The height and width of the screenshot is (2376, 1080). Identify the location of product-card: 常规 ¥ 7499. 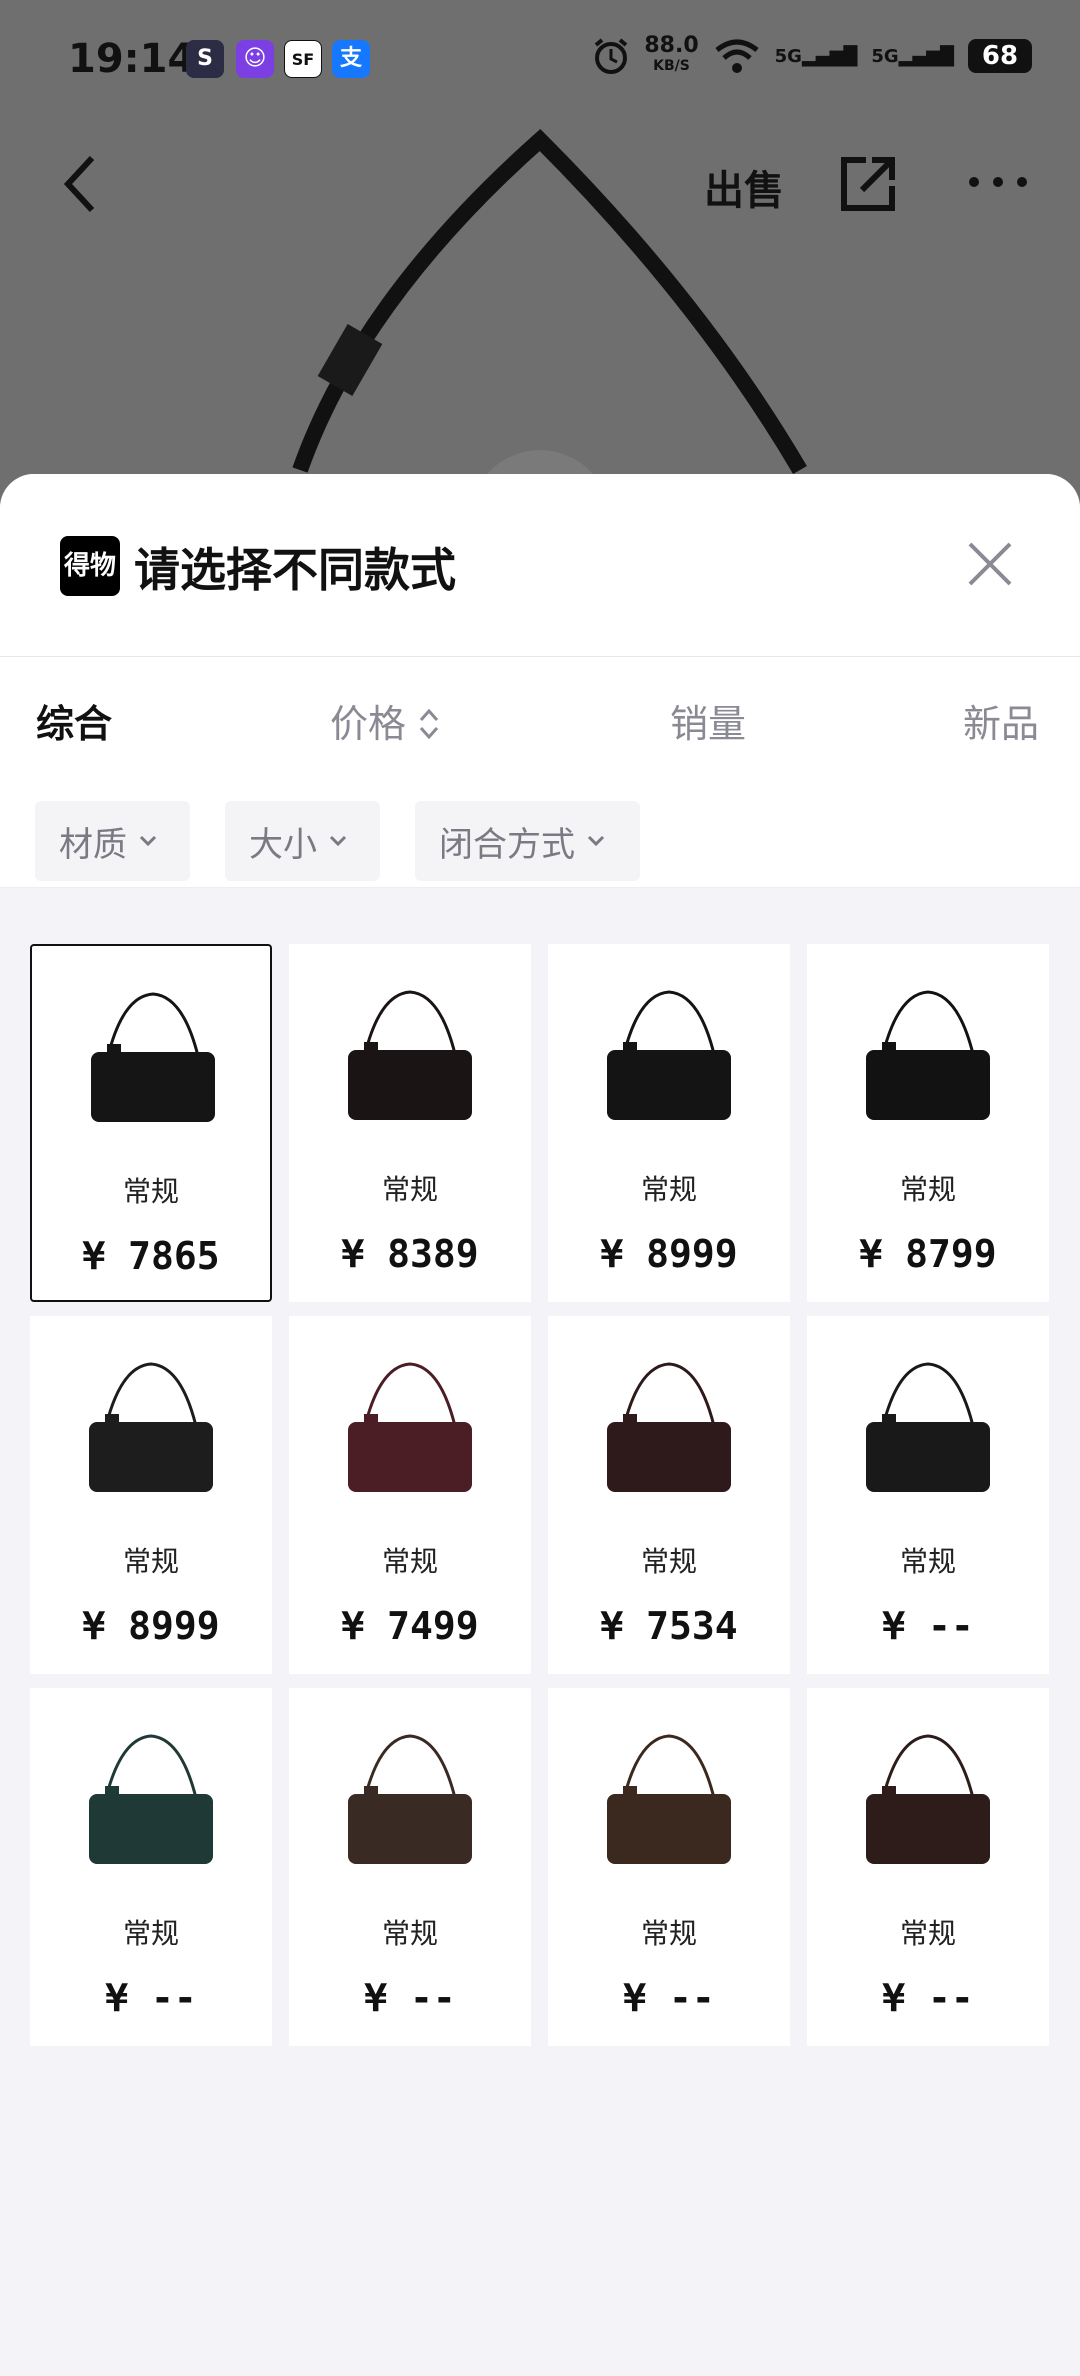
(410, 1495).